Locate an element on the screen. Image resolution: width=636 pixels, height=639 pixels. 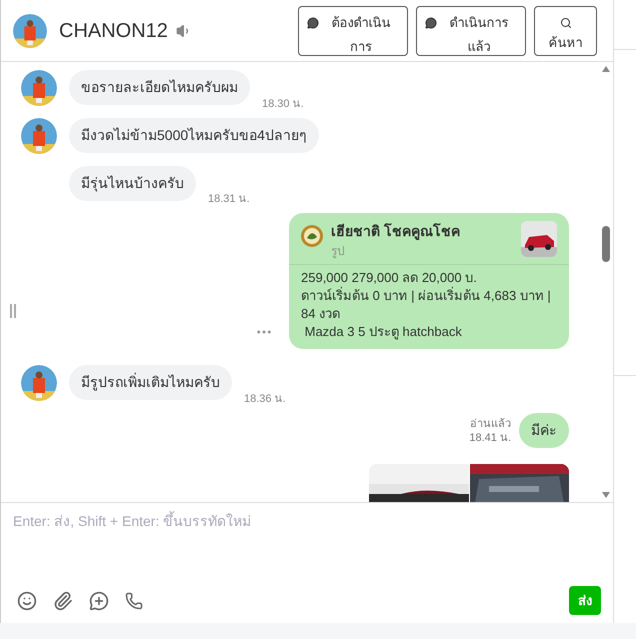
avatar is located at coordinates (30, 31).